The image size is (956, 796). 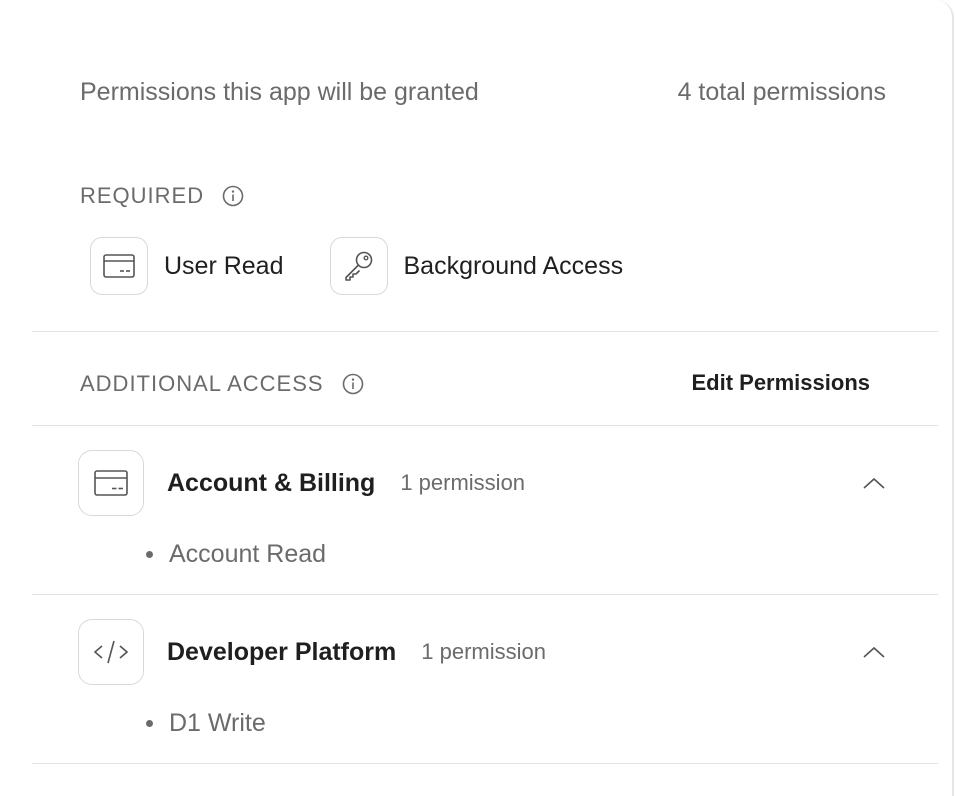 I want to click on permission-group-account-billing: Account & Billing 1 permission, so click(x=482, y=483).